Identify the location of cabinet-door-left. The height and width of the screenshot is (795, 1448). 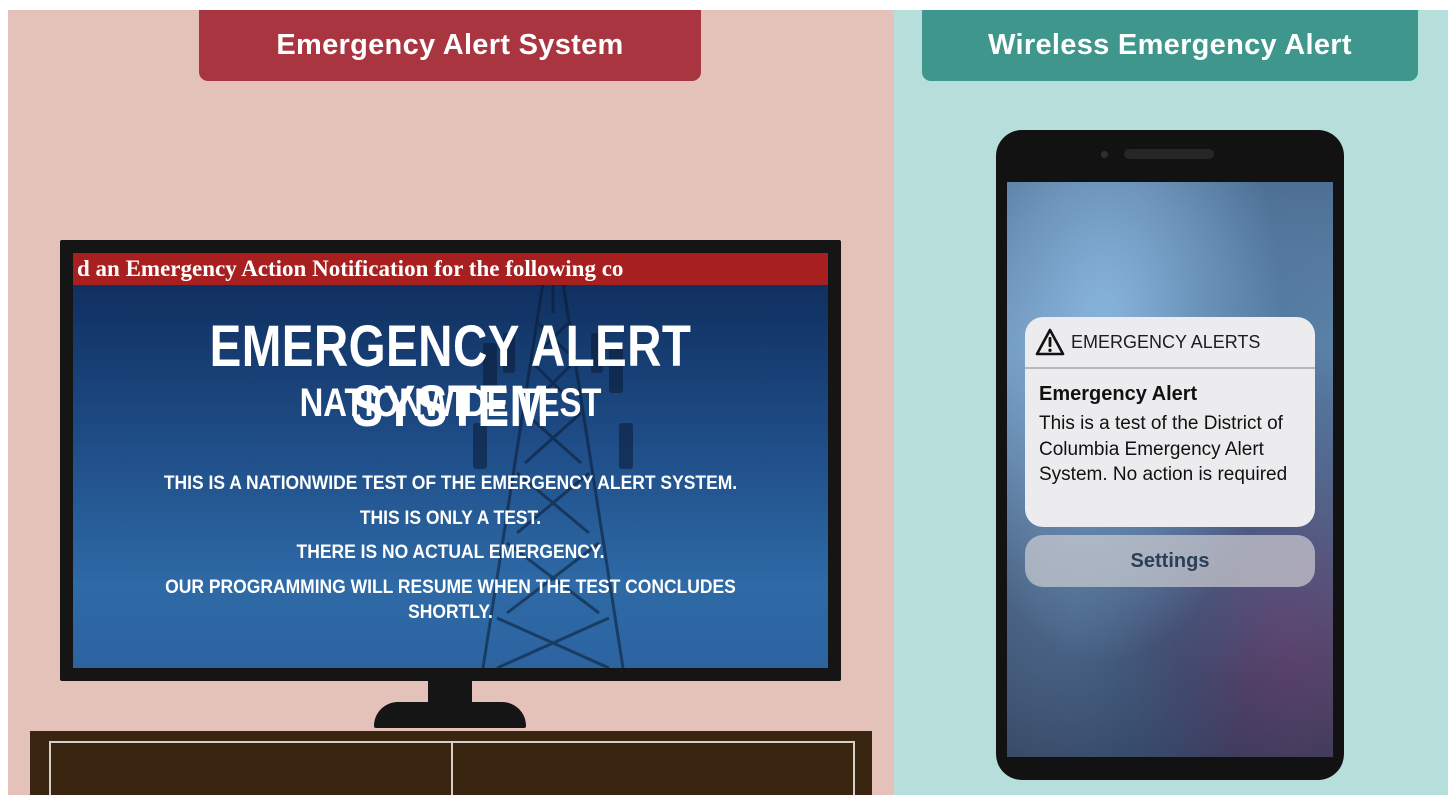
(251, 768).